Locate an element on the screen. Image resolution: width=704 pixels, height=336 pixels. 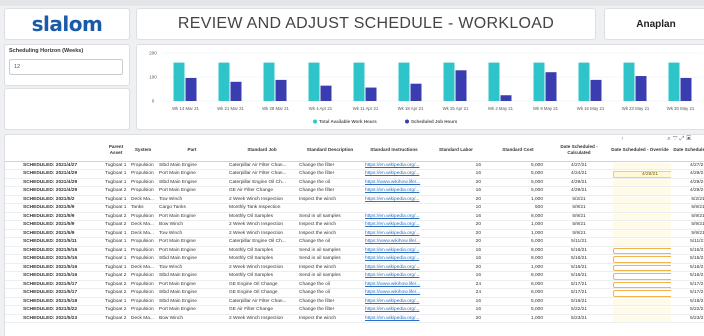
col-header-parent-asset: Parent Asset is located at coordinates (116, 150).